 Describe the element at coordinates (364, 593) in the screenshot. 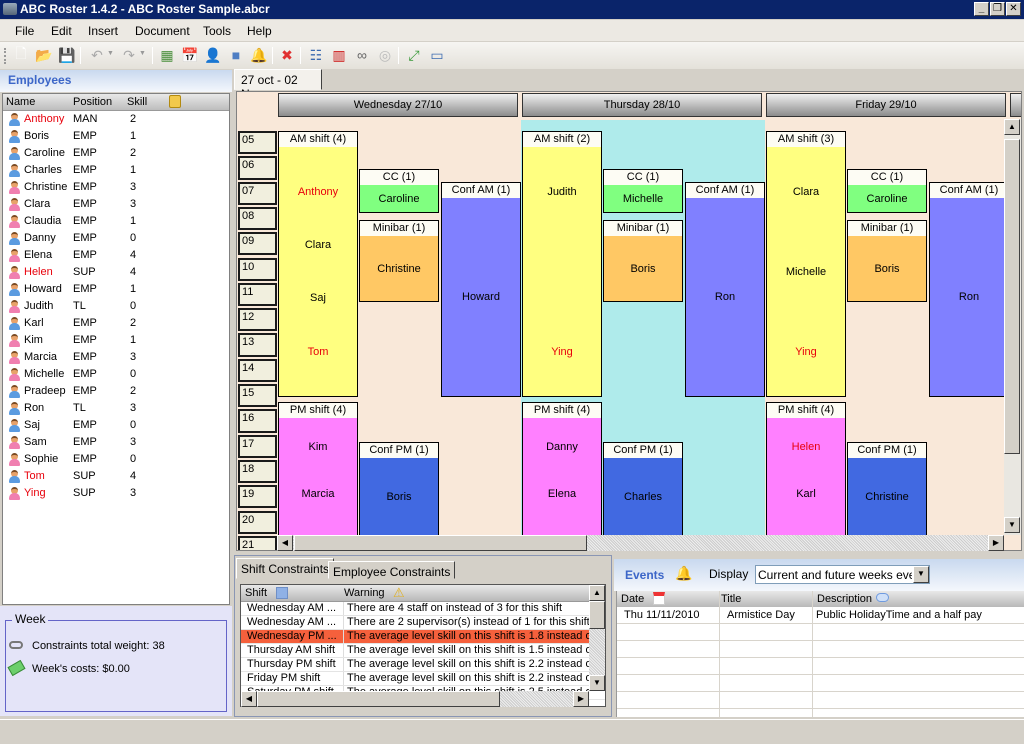

I see `column-warning: Warning` at that location.